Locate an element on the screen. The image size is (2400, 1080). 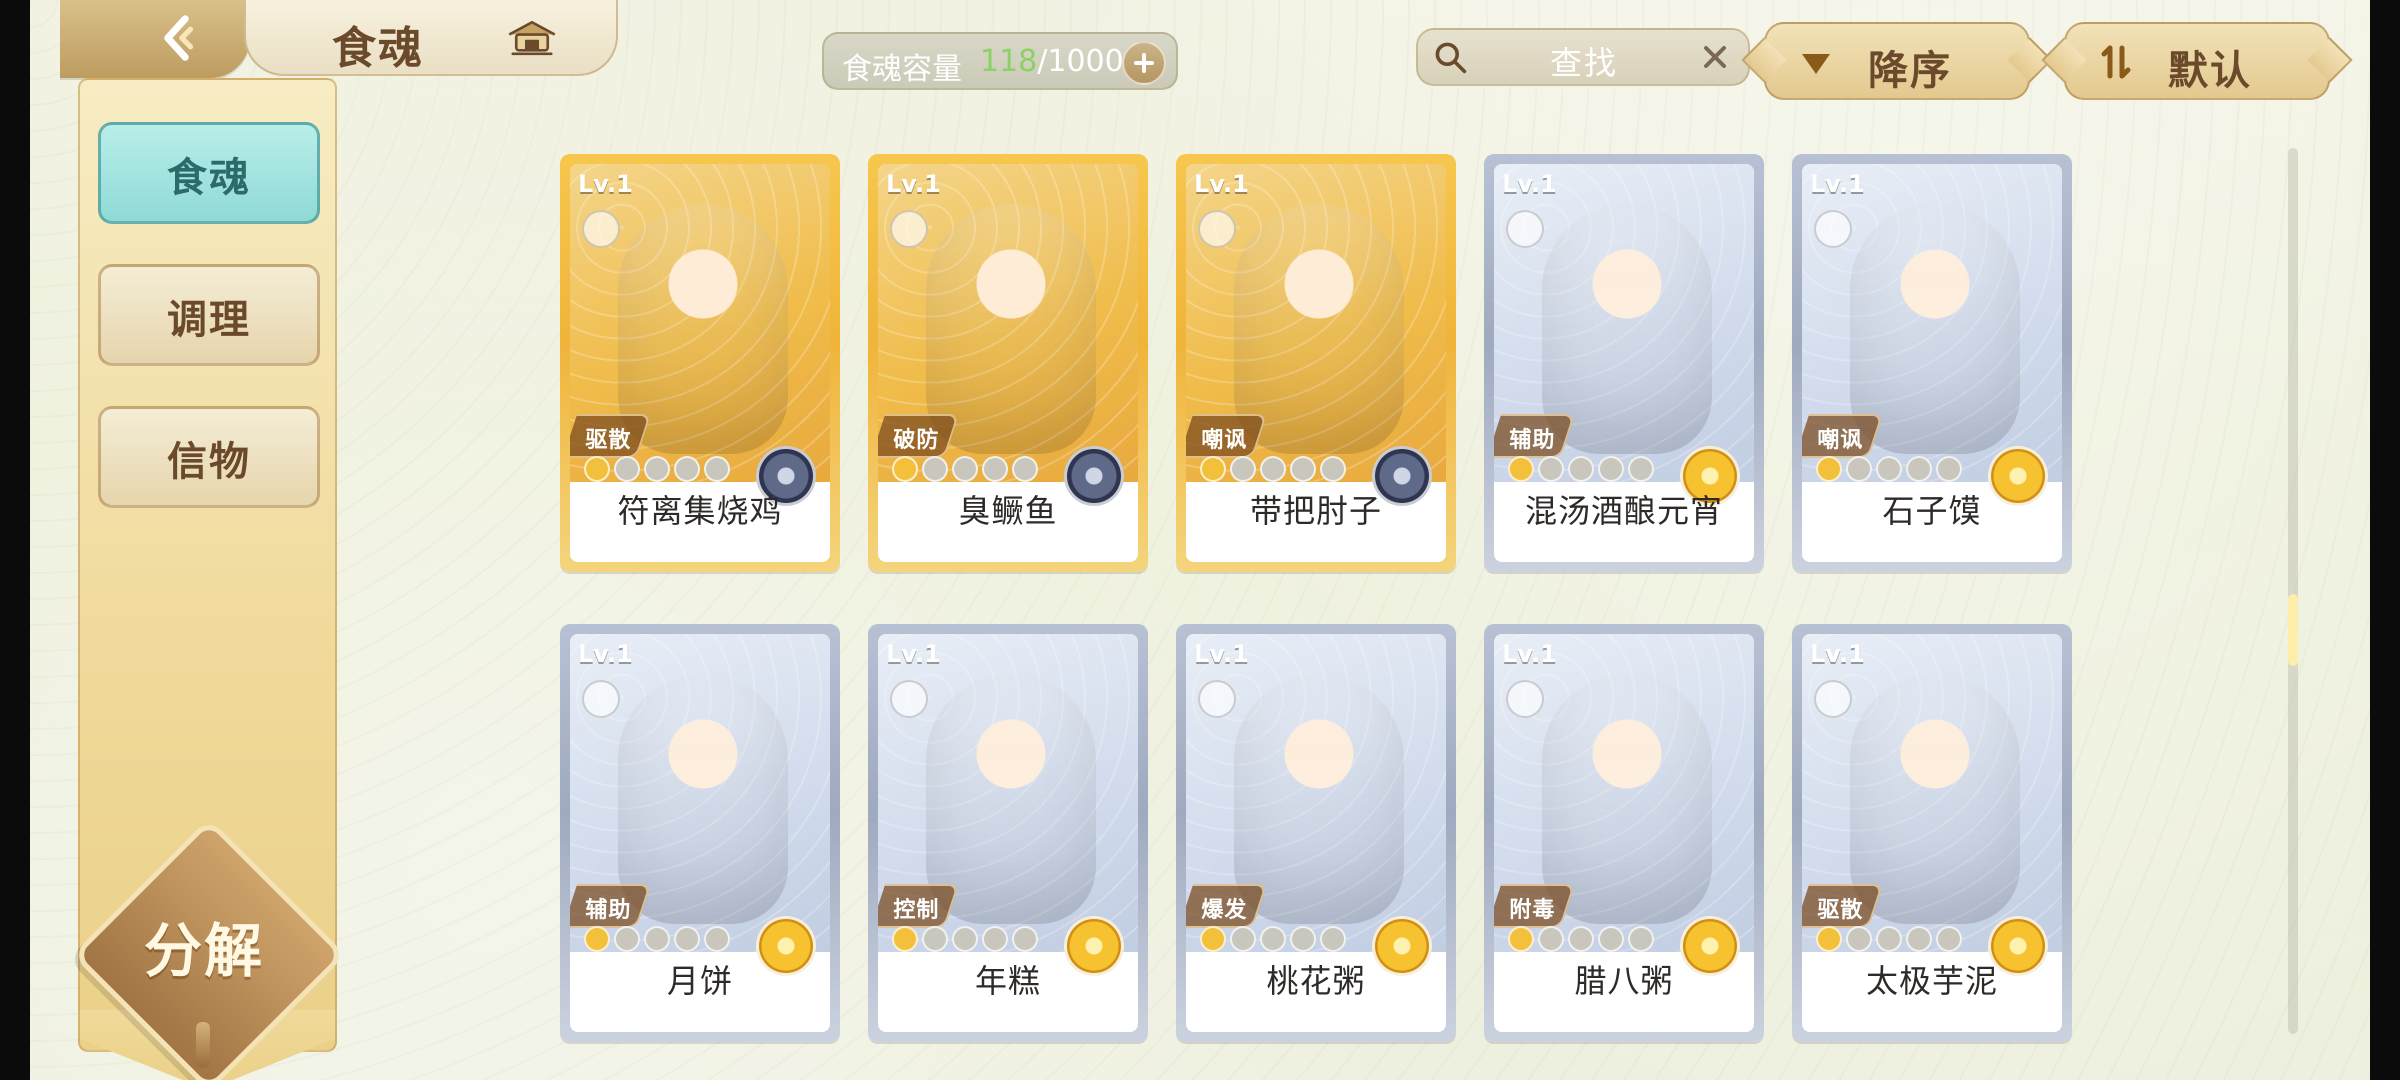
card: Lv.1 附毒 腊八粥 is located at coordinates (1624, 833).